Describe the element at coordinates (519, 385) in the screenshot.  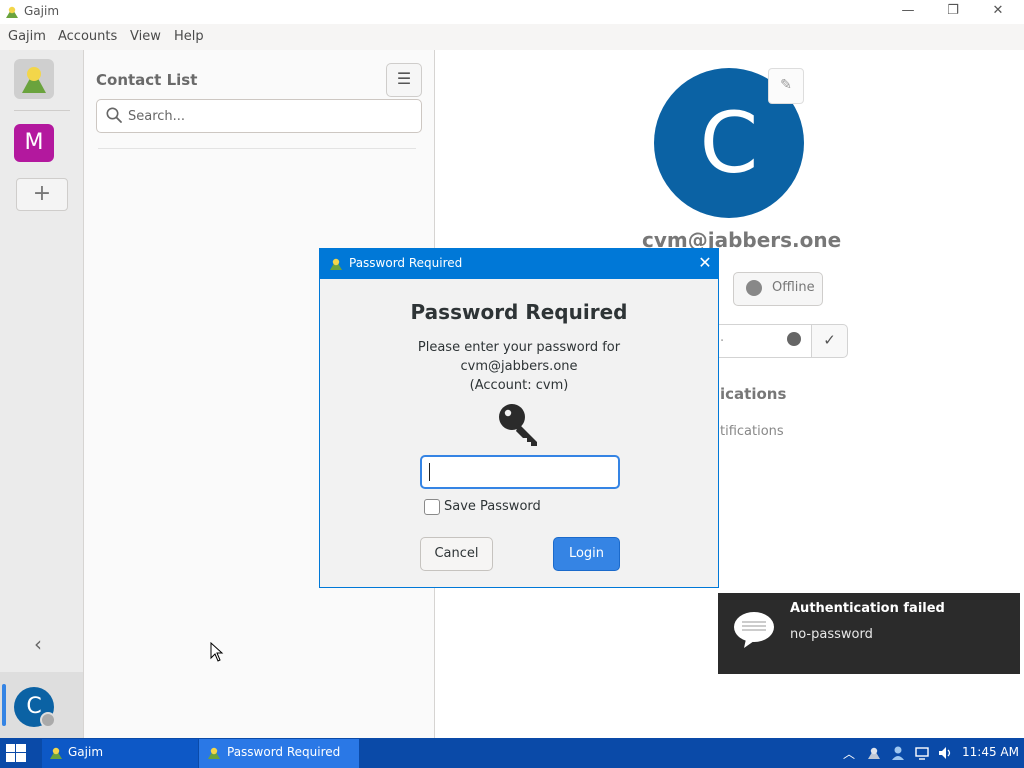
I see `dialog-account-line: (Account: cvm)` at that location.